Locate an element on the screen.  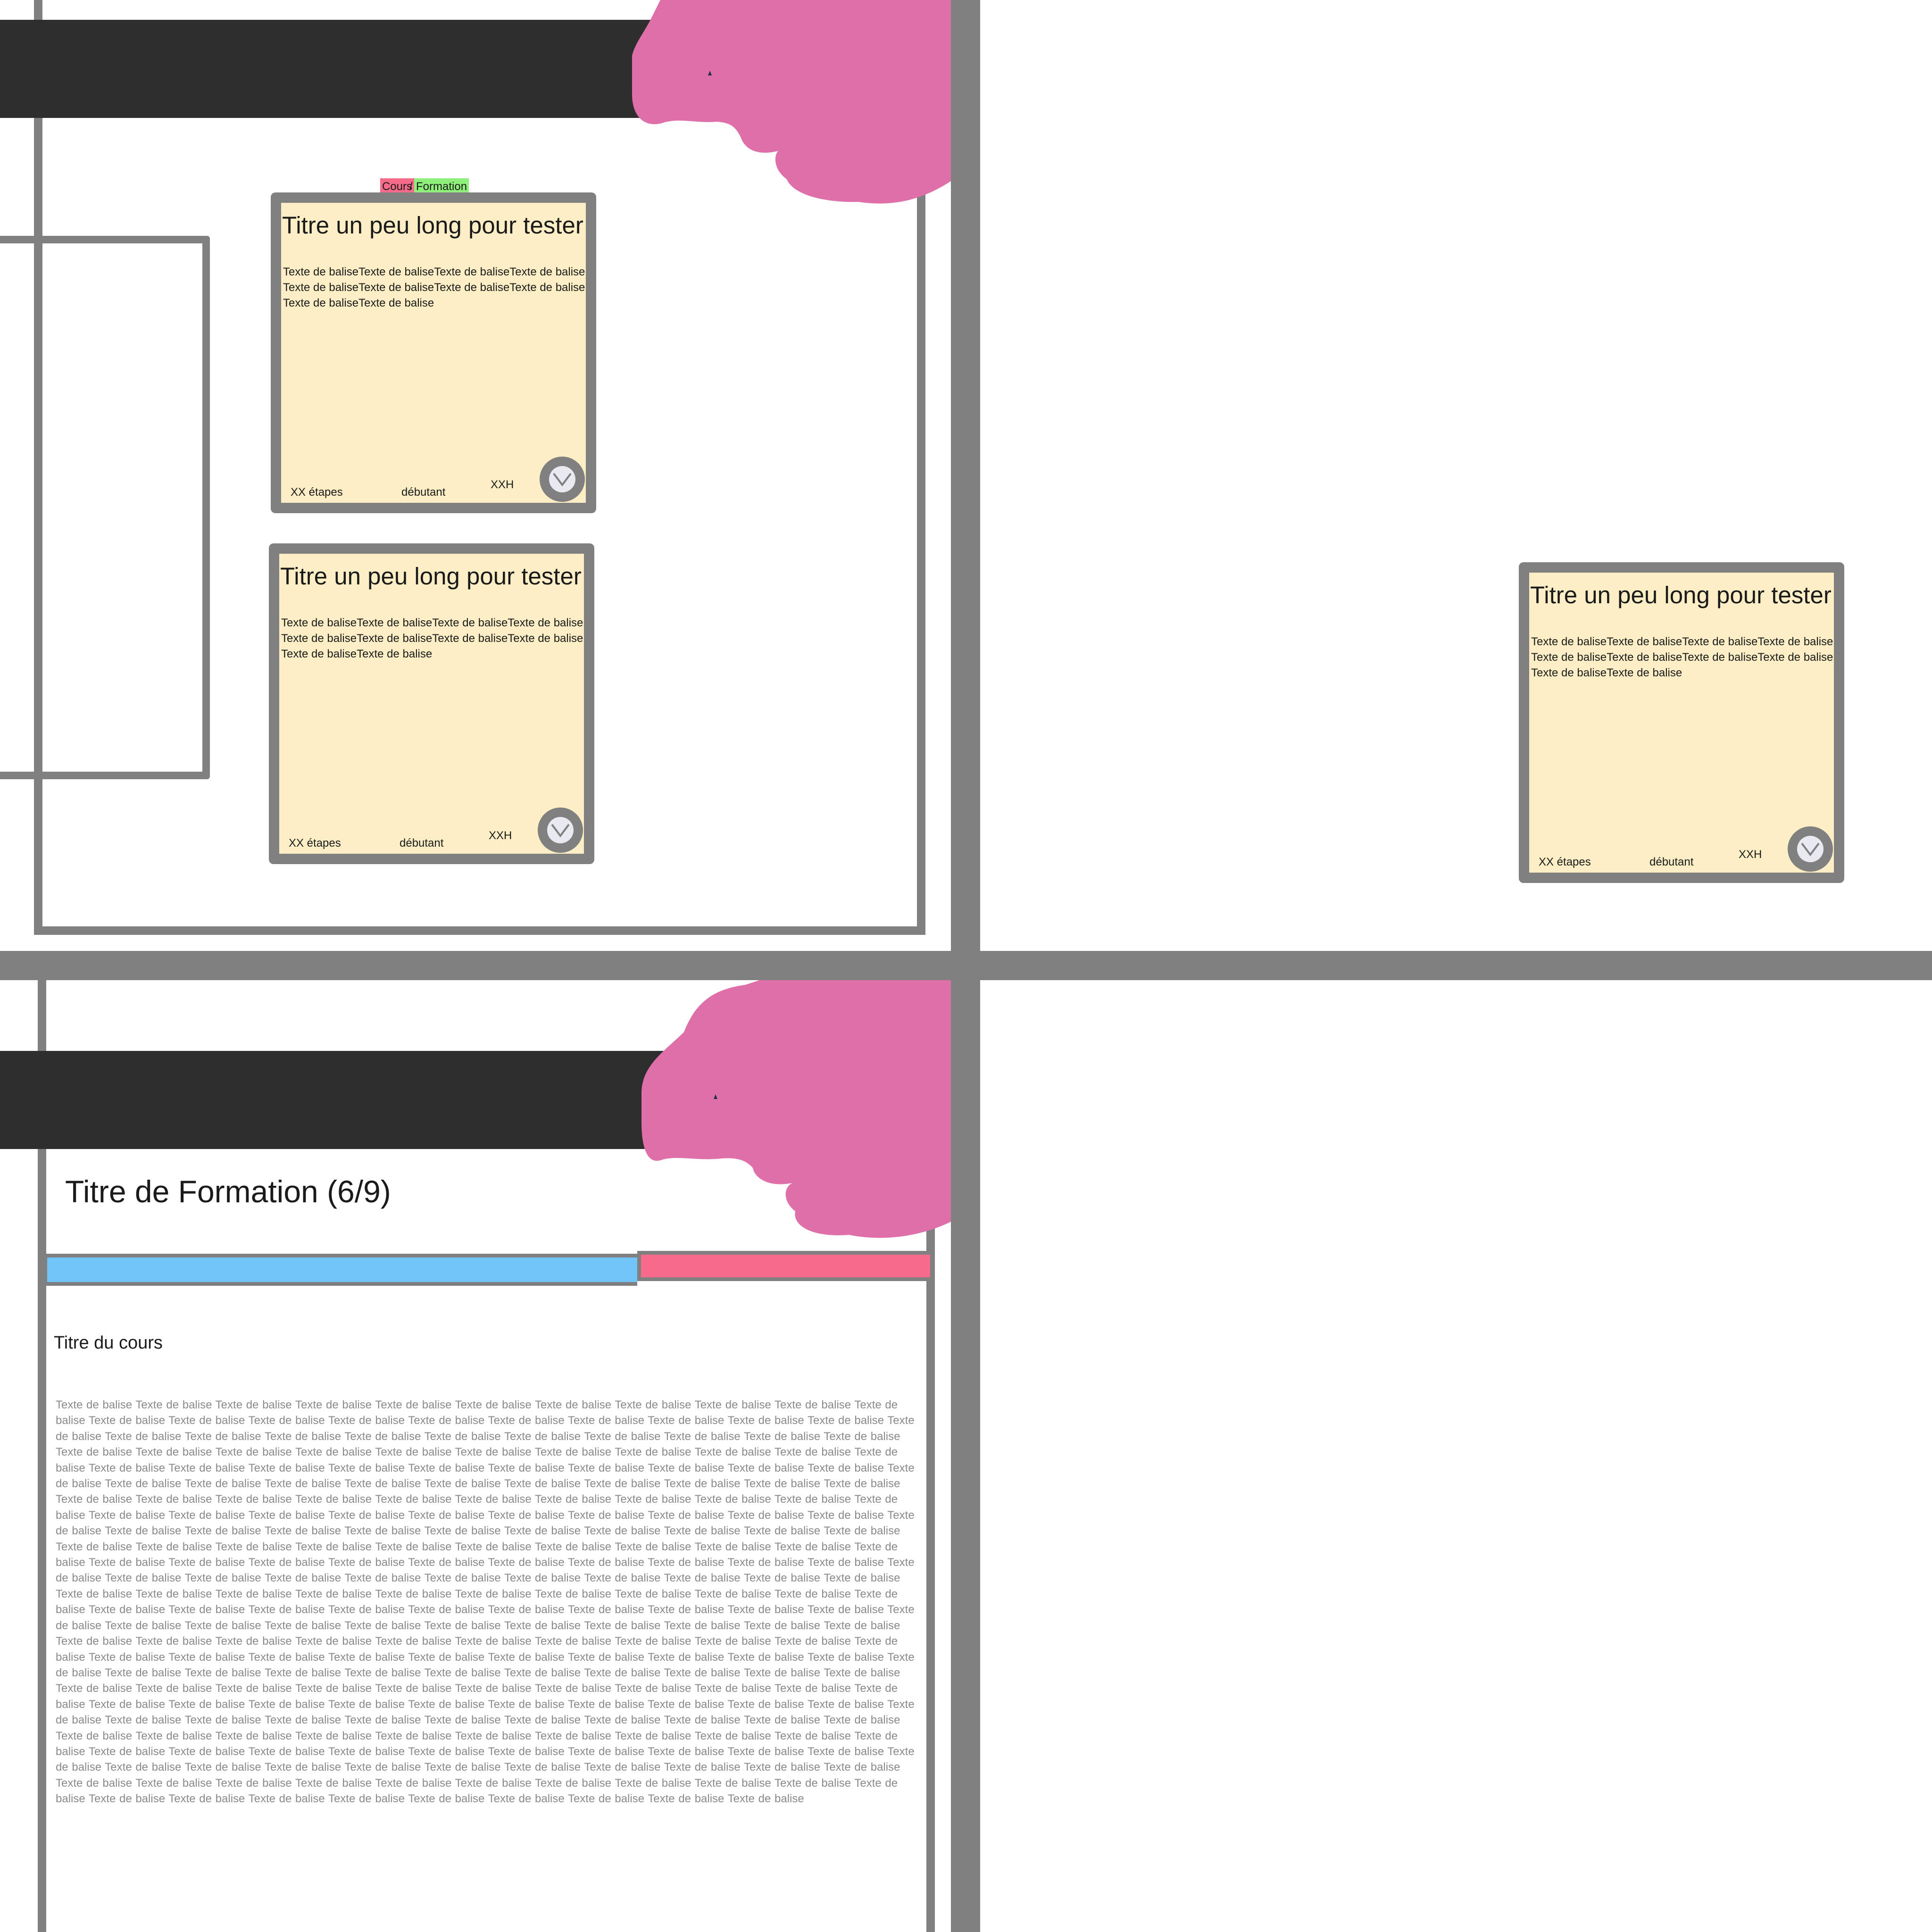
quadrant-divider-horizontal is located at coordinates (966, 965).